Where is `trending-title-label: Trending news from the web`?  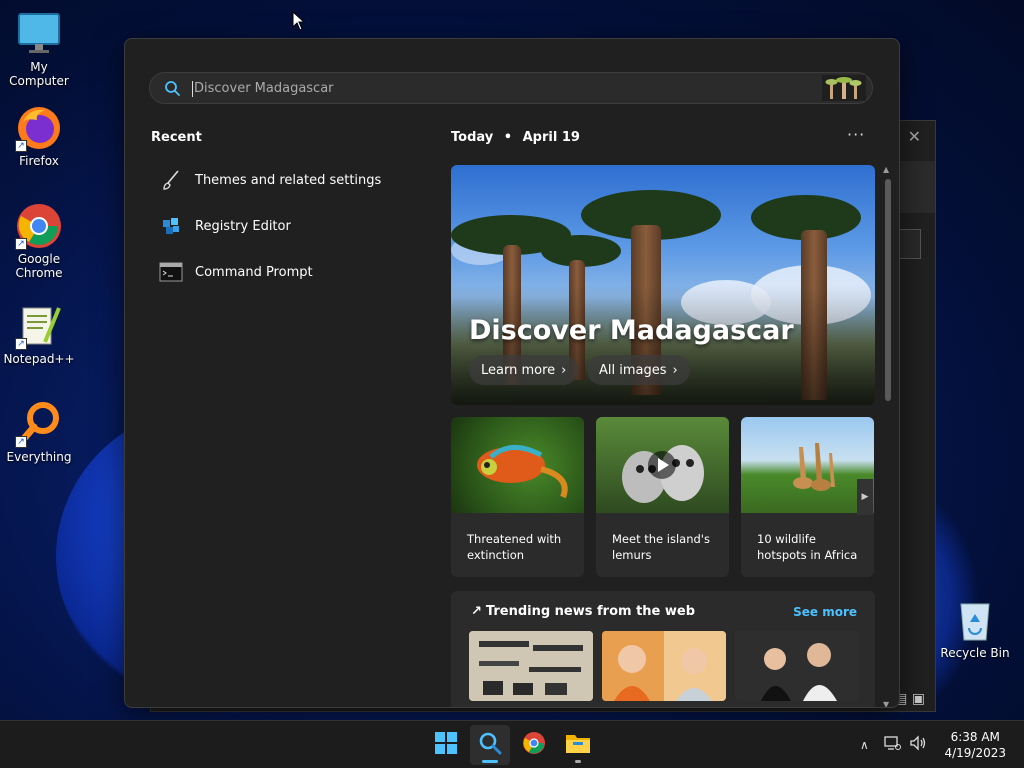 trending-title-label: Trending news from the web is located at coordinates (590, 611).